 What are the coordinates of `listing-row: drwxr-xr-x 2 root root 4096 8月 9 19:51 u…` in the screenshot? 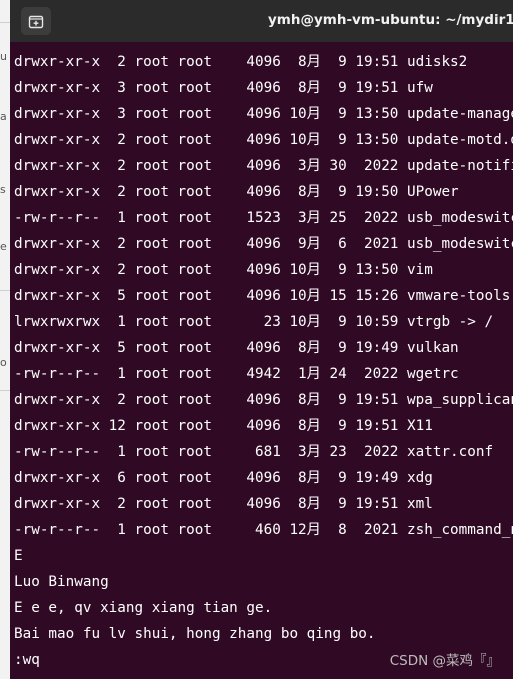 It's located at (241, 62).